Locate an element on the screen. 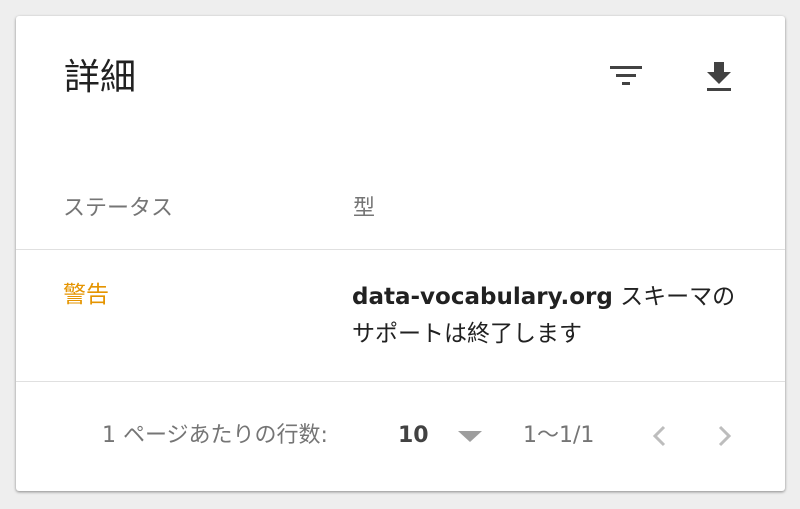  header-divider is located at coordinates (400, 249).